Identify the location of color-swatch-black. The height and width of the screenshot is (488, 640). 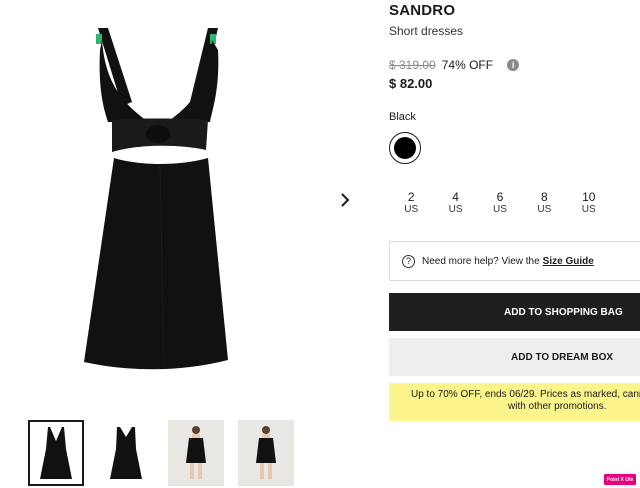
(405, 148).